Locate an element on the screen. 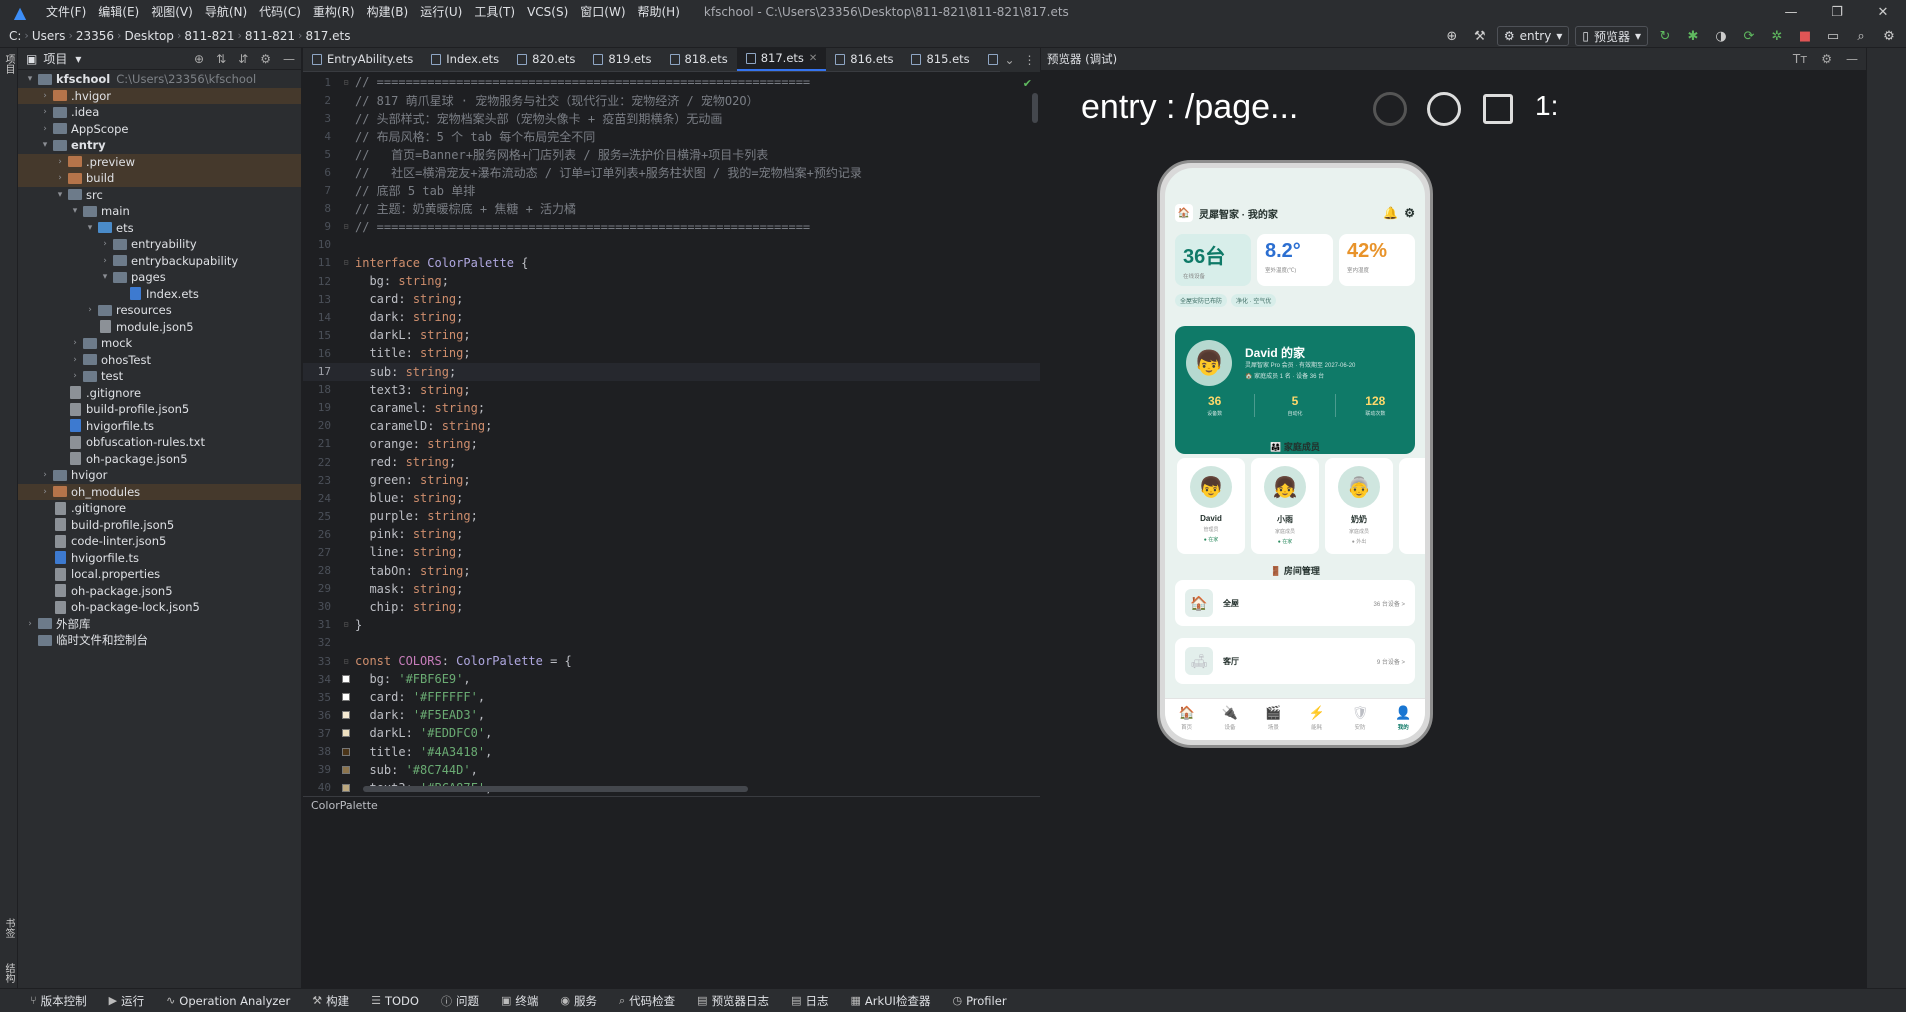  module-select: ⚙ entry ▾ is located at coordinates (1533, 36).